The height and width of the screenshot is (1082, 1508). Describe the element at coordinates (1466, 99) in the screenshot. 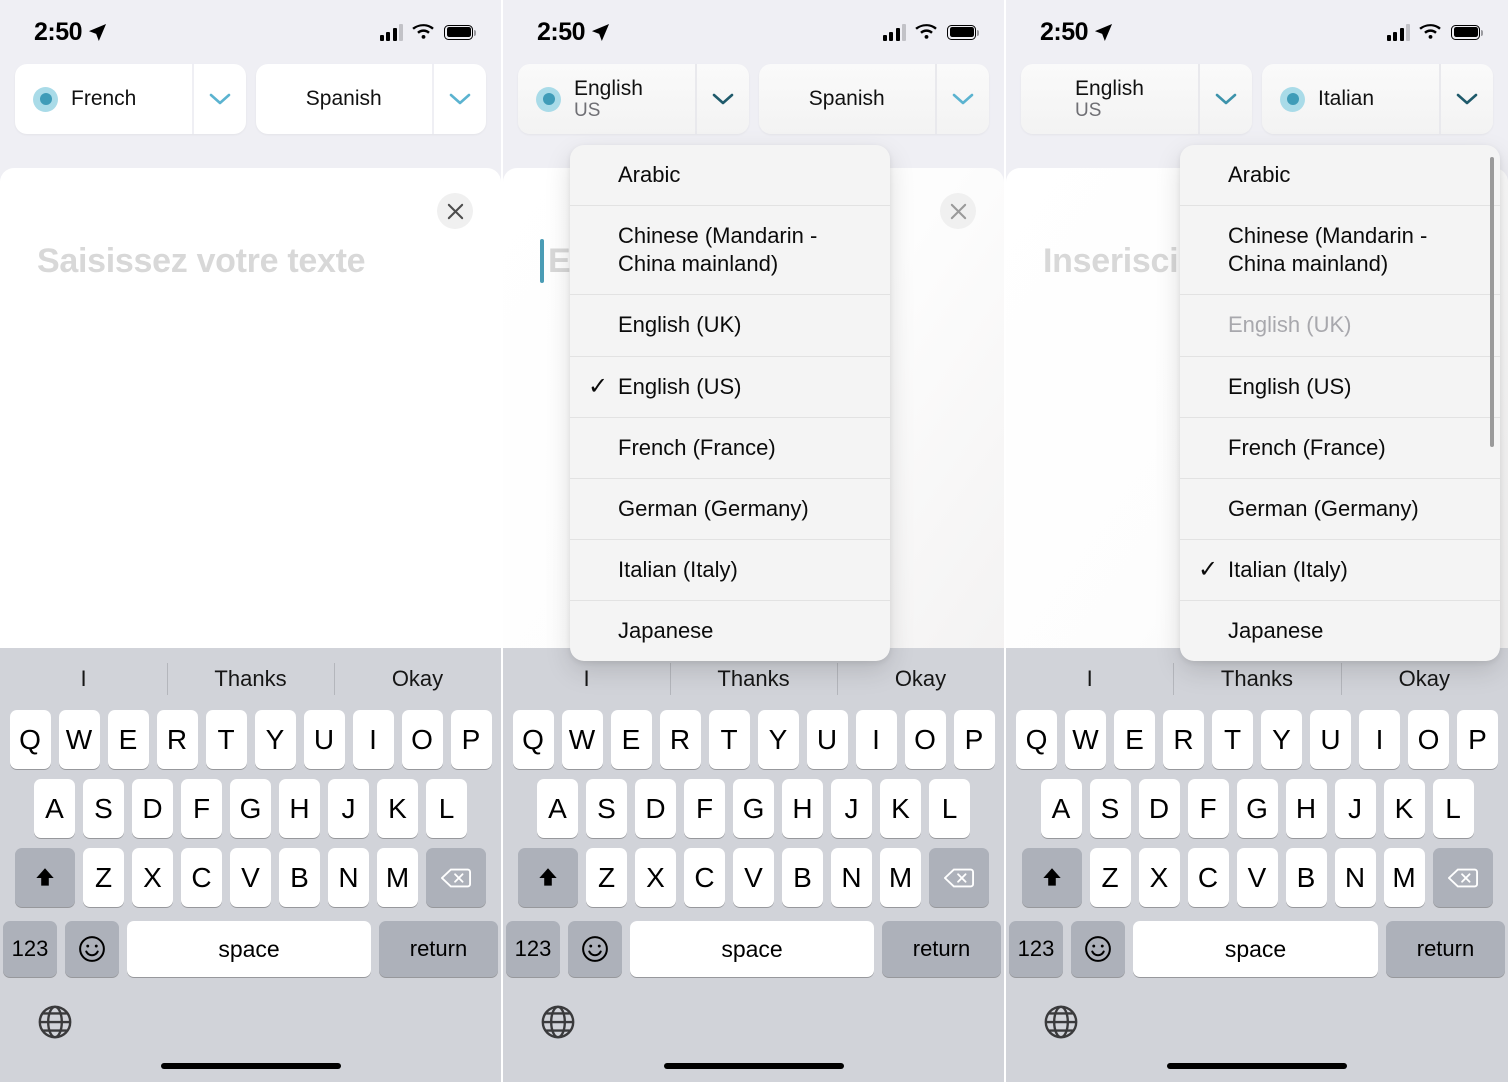

I see `target-language-dropdown-toggle` at that location.